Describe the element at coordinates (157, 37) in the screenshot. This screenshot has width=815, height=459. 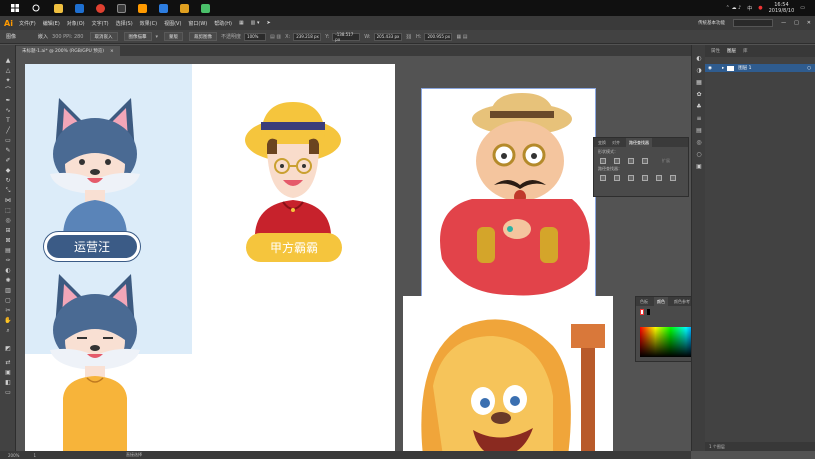
I see `image-trace-dropdown-icon: ▾` at that location.